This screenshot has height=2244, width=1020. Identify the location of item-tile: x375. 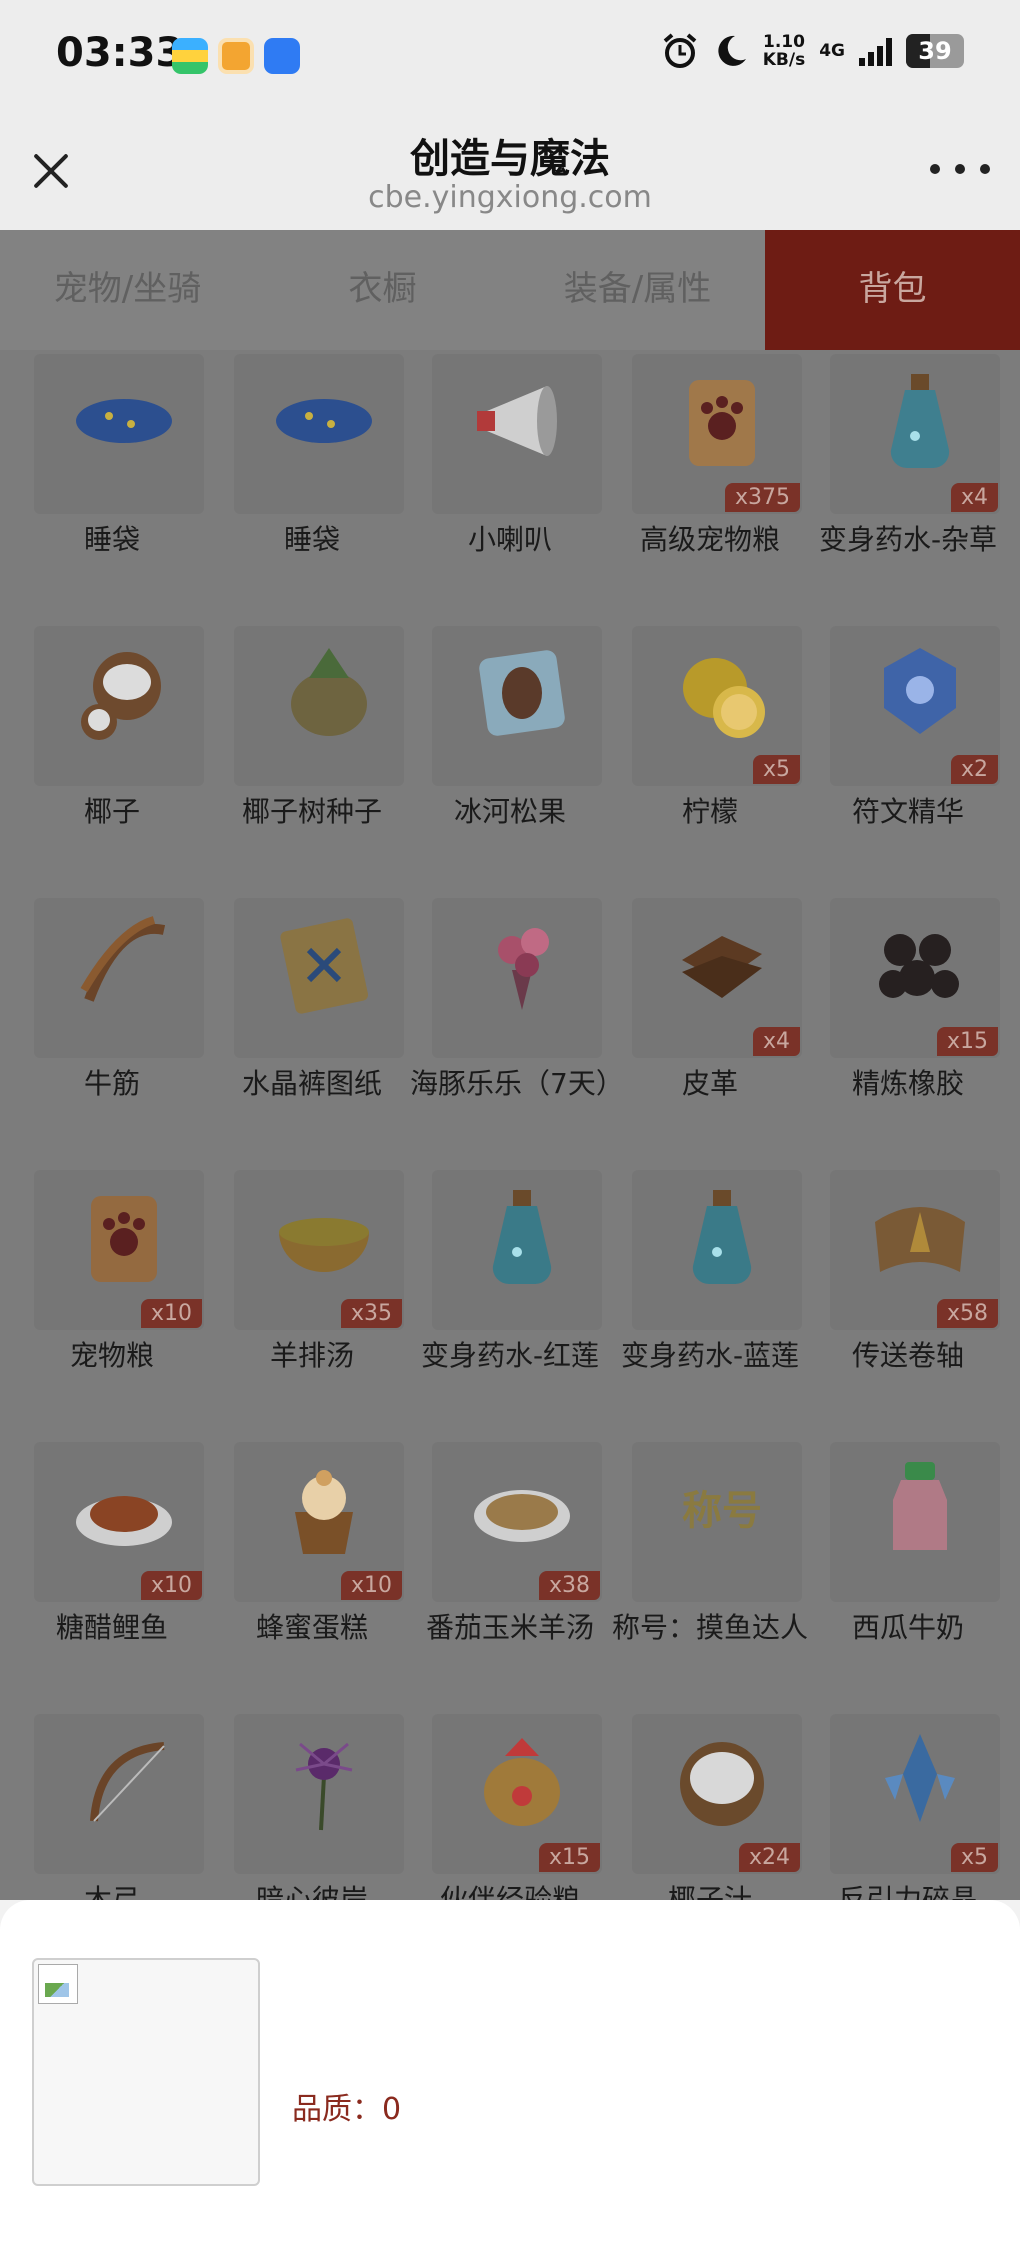
(717, 434).